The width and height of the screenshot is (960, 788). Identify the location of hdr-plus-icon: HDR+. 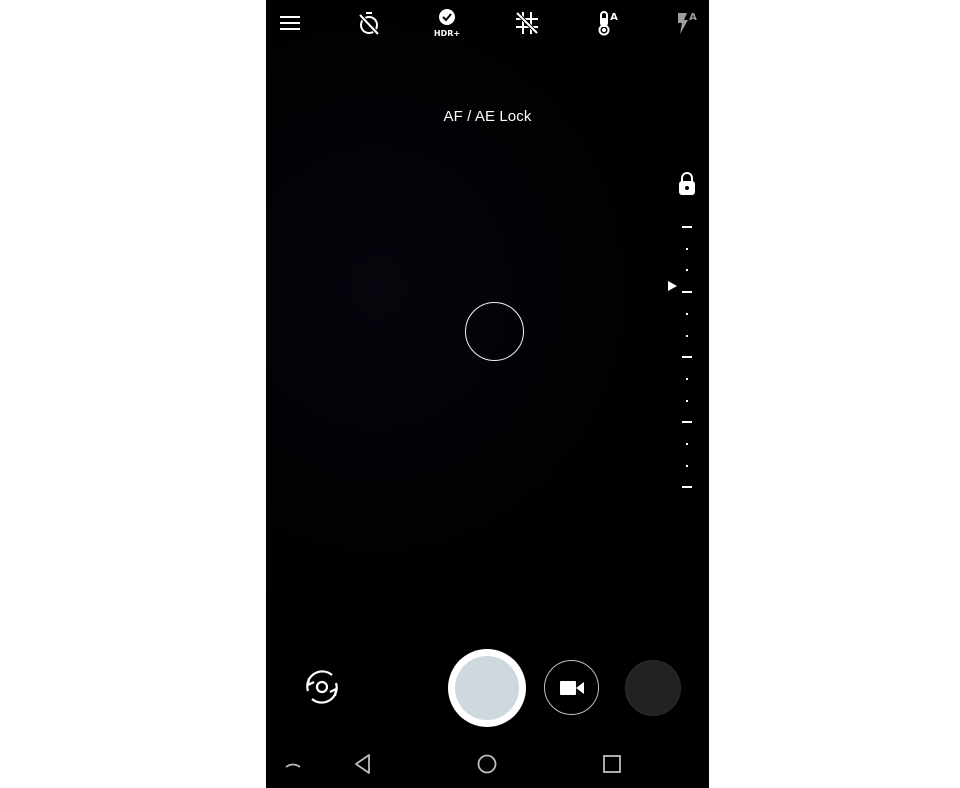
(447, 23).